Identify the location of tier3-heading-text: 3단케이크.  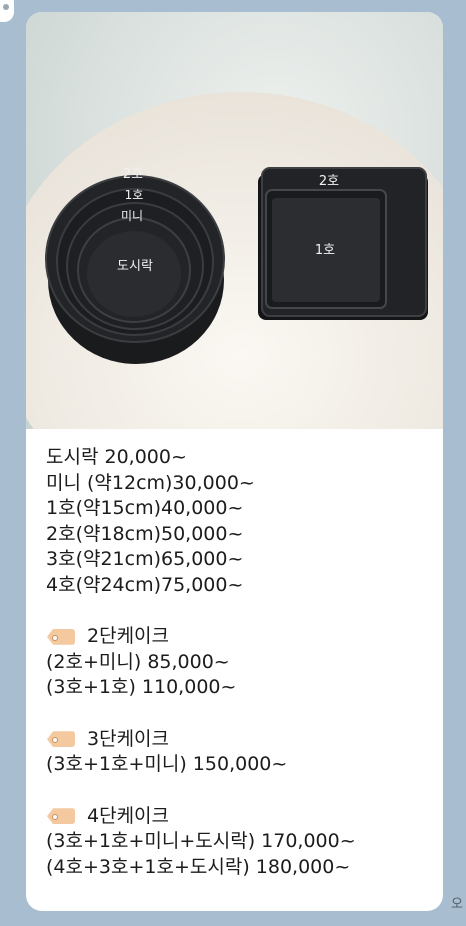
(128, 738).